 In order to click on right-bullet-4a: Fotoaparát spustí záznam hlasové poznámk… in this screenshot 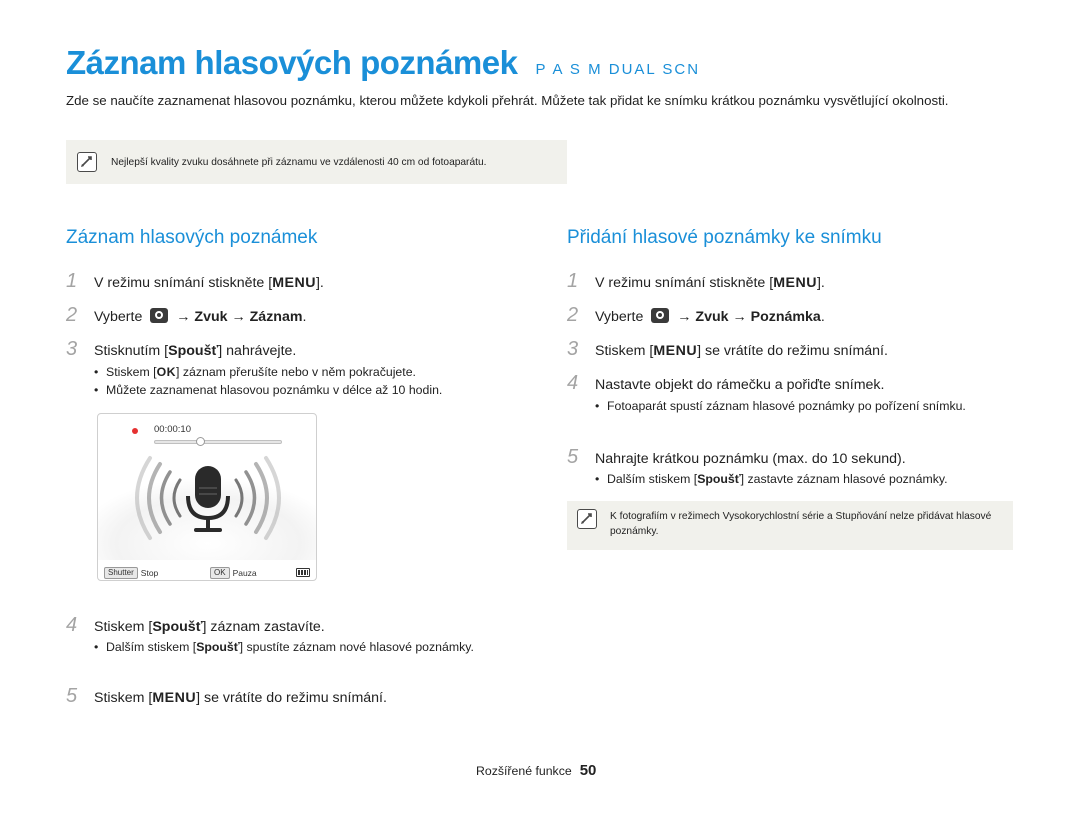, I will do `click(795, 406)`.